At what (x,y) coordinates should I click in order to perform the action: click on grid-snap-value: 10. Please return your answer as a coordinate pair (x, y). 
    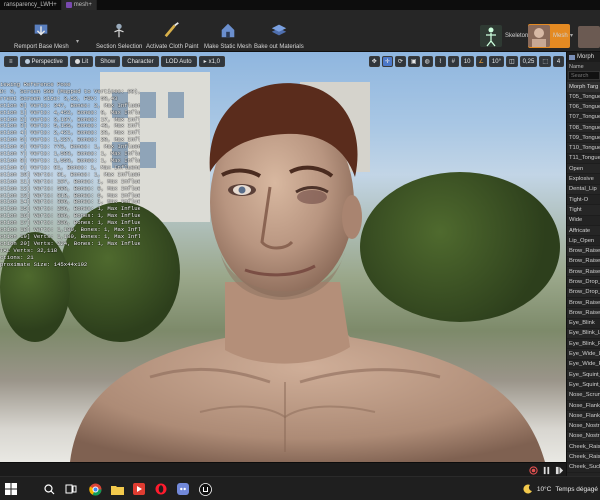
    Looking at the image, I should click on (467, 61).